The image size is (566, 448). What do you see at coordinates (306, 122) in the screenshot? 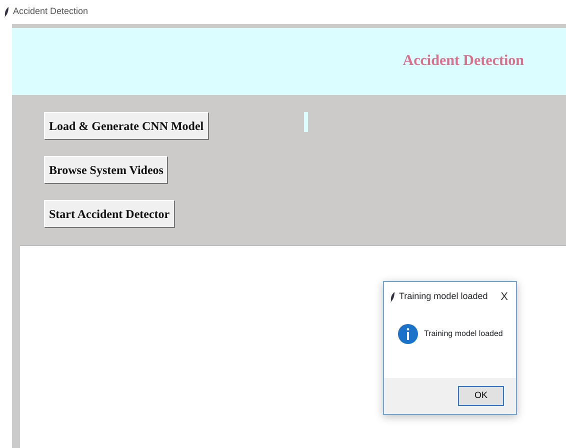
I see `empty-label` at bounding box center [306, 122].